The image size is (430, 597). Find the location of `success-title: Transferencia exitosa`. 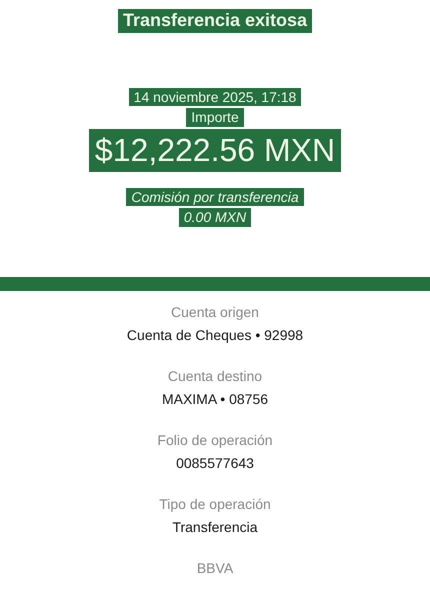

success-title: Transferencia exitosa is located at coordinates (215, 21).